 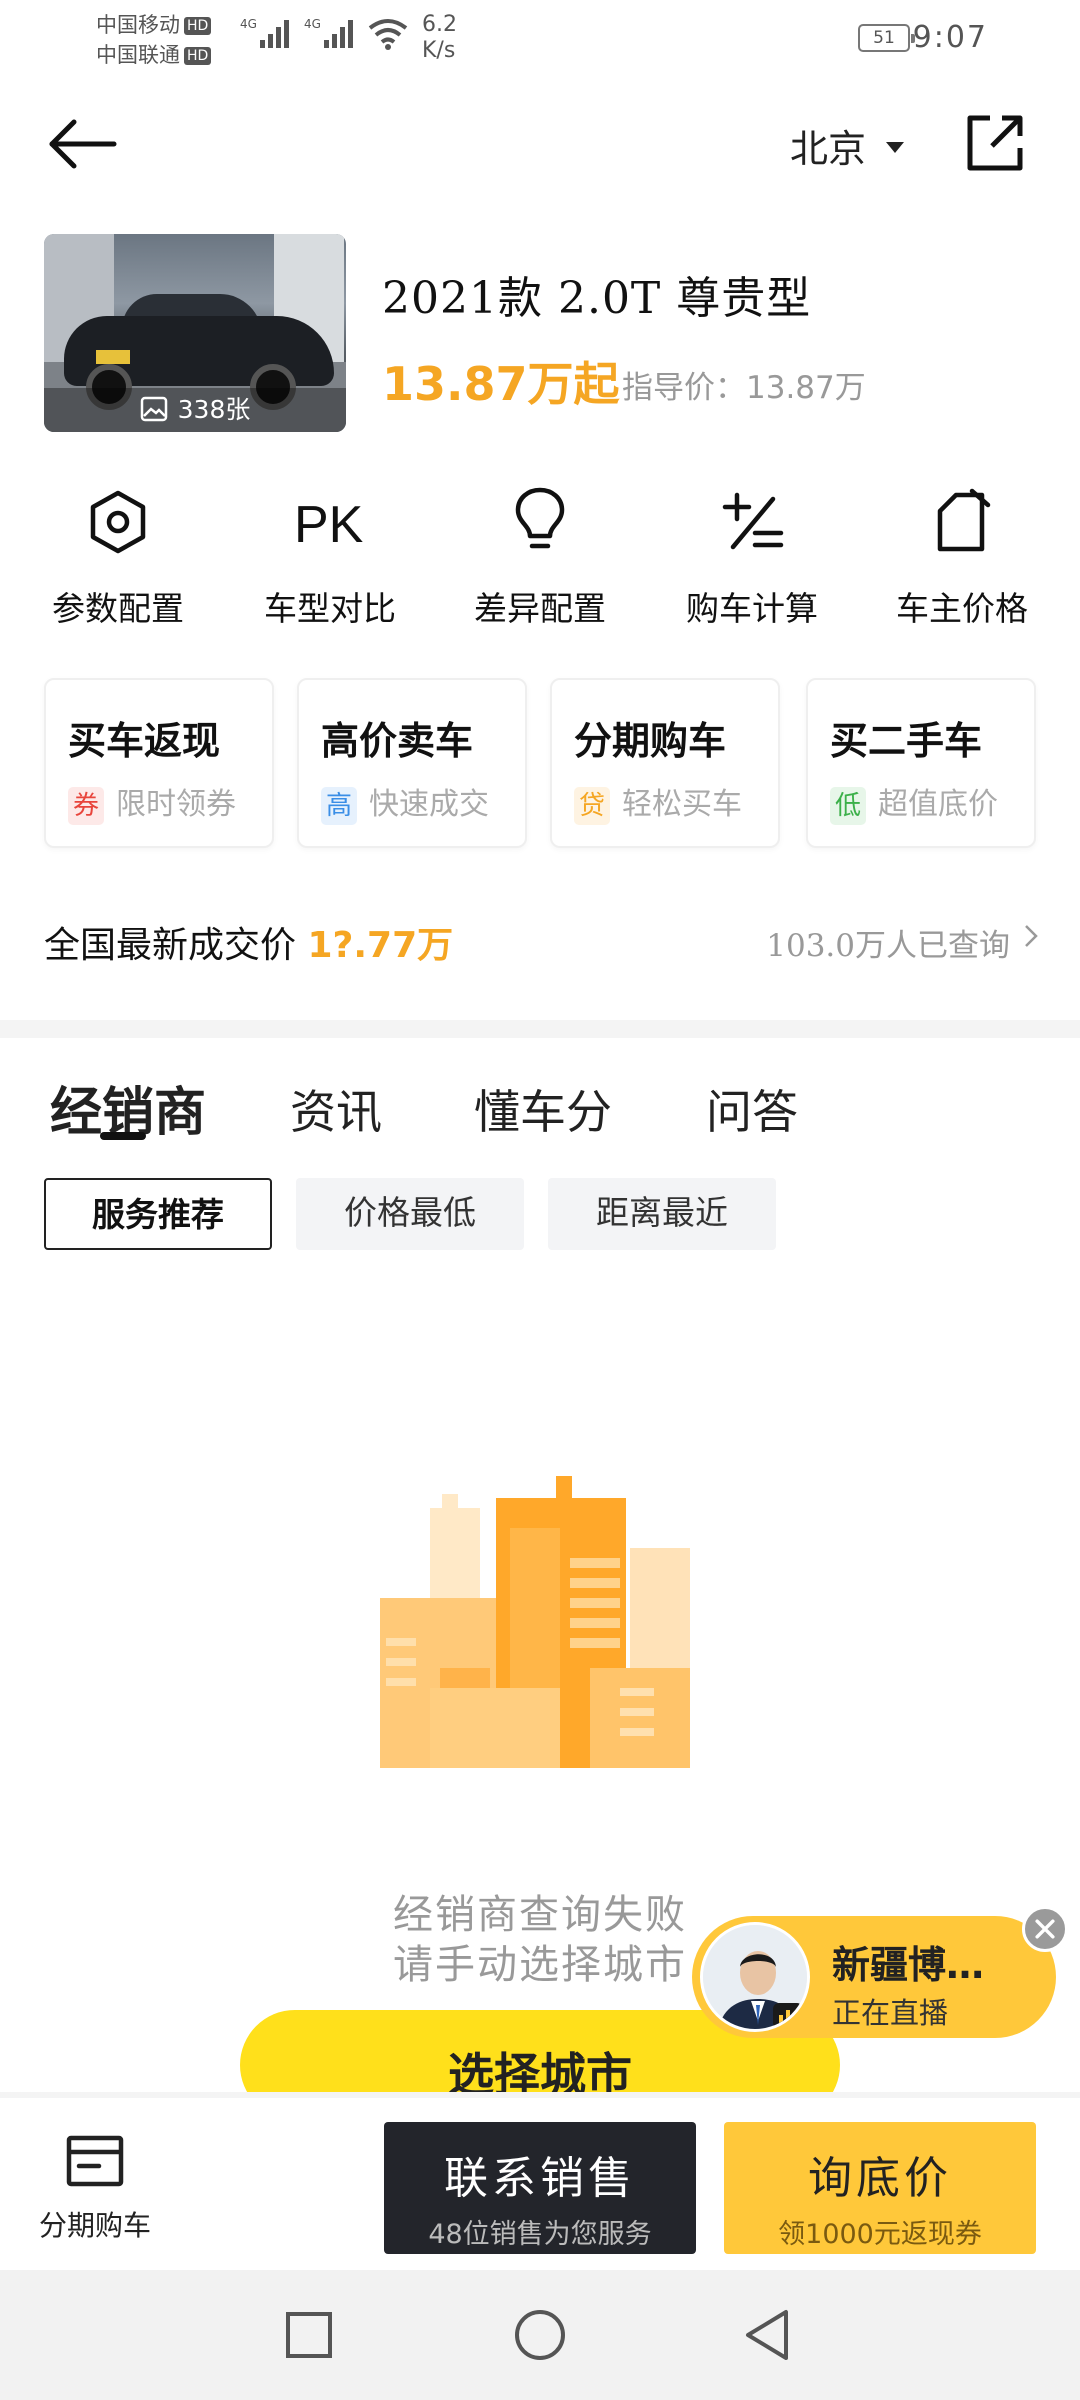 I want to click on system-navigation-bar, so click(x=540, y=2335).